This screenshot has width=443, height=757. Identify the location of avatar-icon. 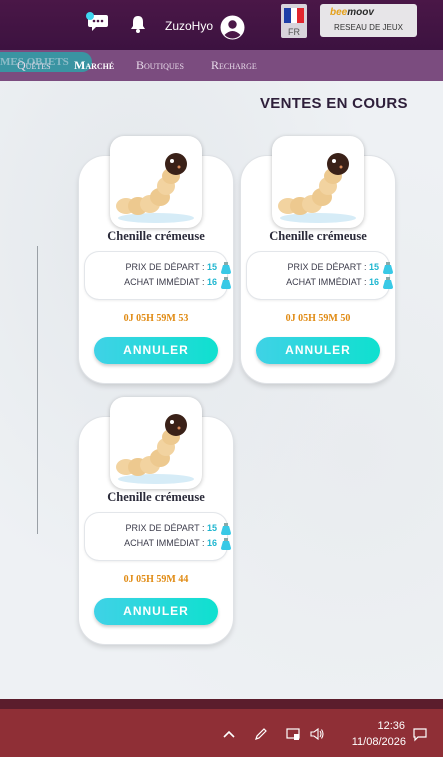
(232, 27).